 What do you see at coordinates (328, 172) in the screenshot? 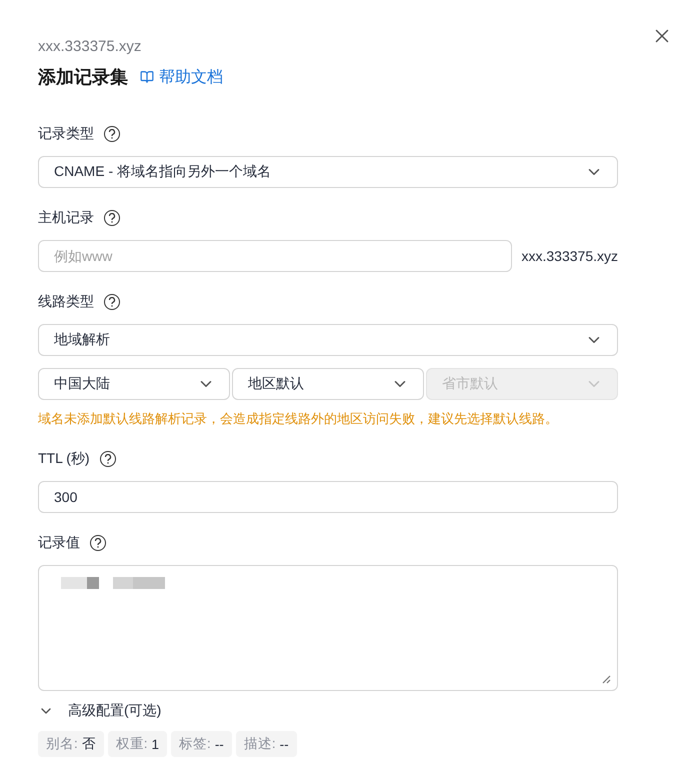
I see `select-field: CNAME - 将域名指向另外一个域名` at bounding box center [328, 172].